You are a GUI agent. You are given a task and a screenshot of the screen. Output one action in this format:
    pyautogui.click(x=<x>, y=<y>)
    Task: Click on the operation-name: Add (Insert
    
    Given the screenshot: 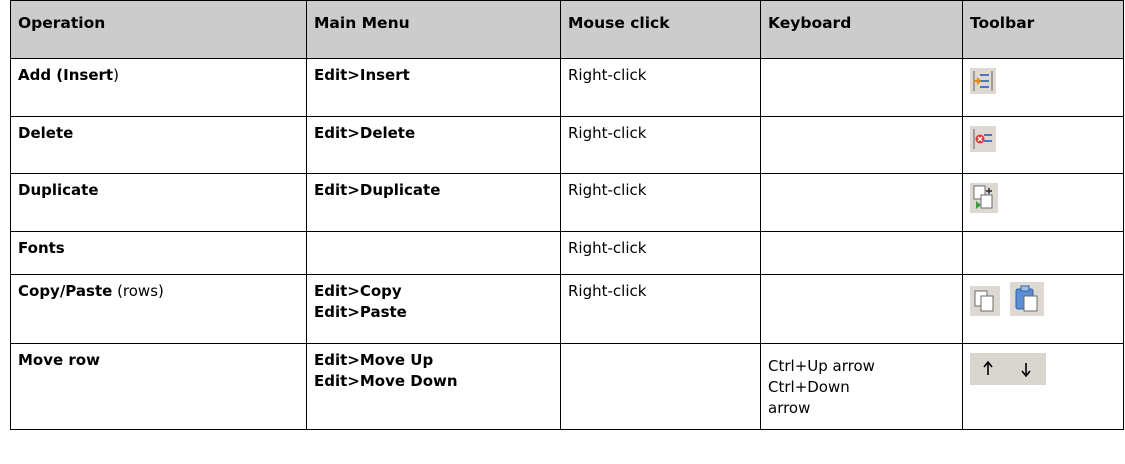 What is the action you would take?
    pyautogui.click(x=66, y=75)
    